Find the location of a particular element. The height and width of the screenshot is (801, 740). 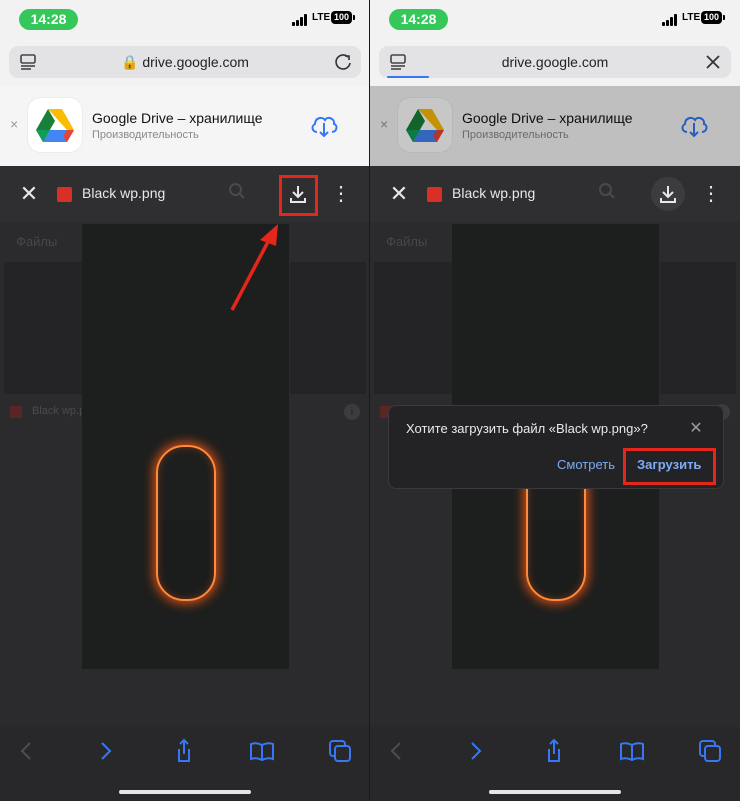

reload-icon is located at coordinates (343, 62).